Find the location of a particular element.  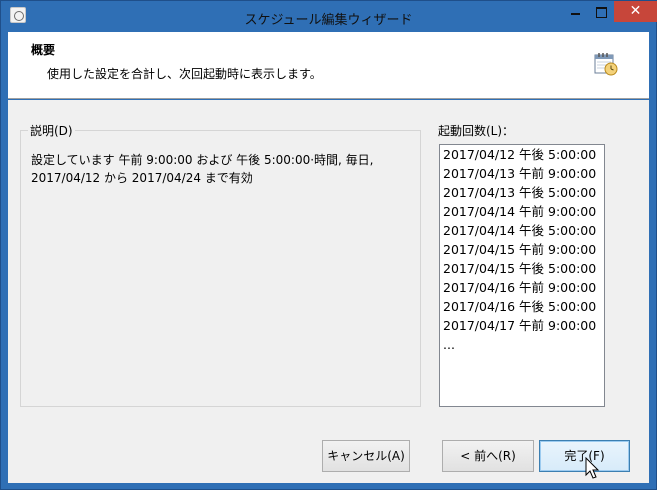

close-button: ✕ is located at coordinates (635, 11).